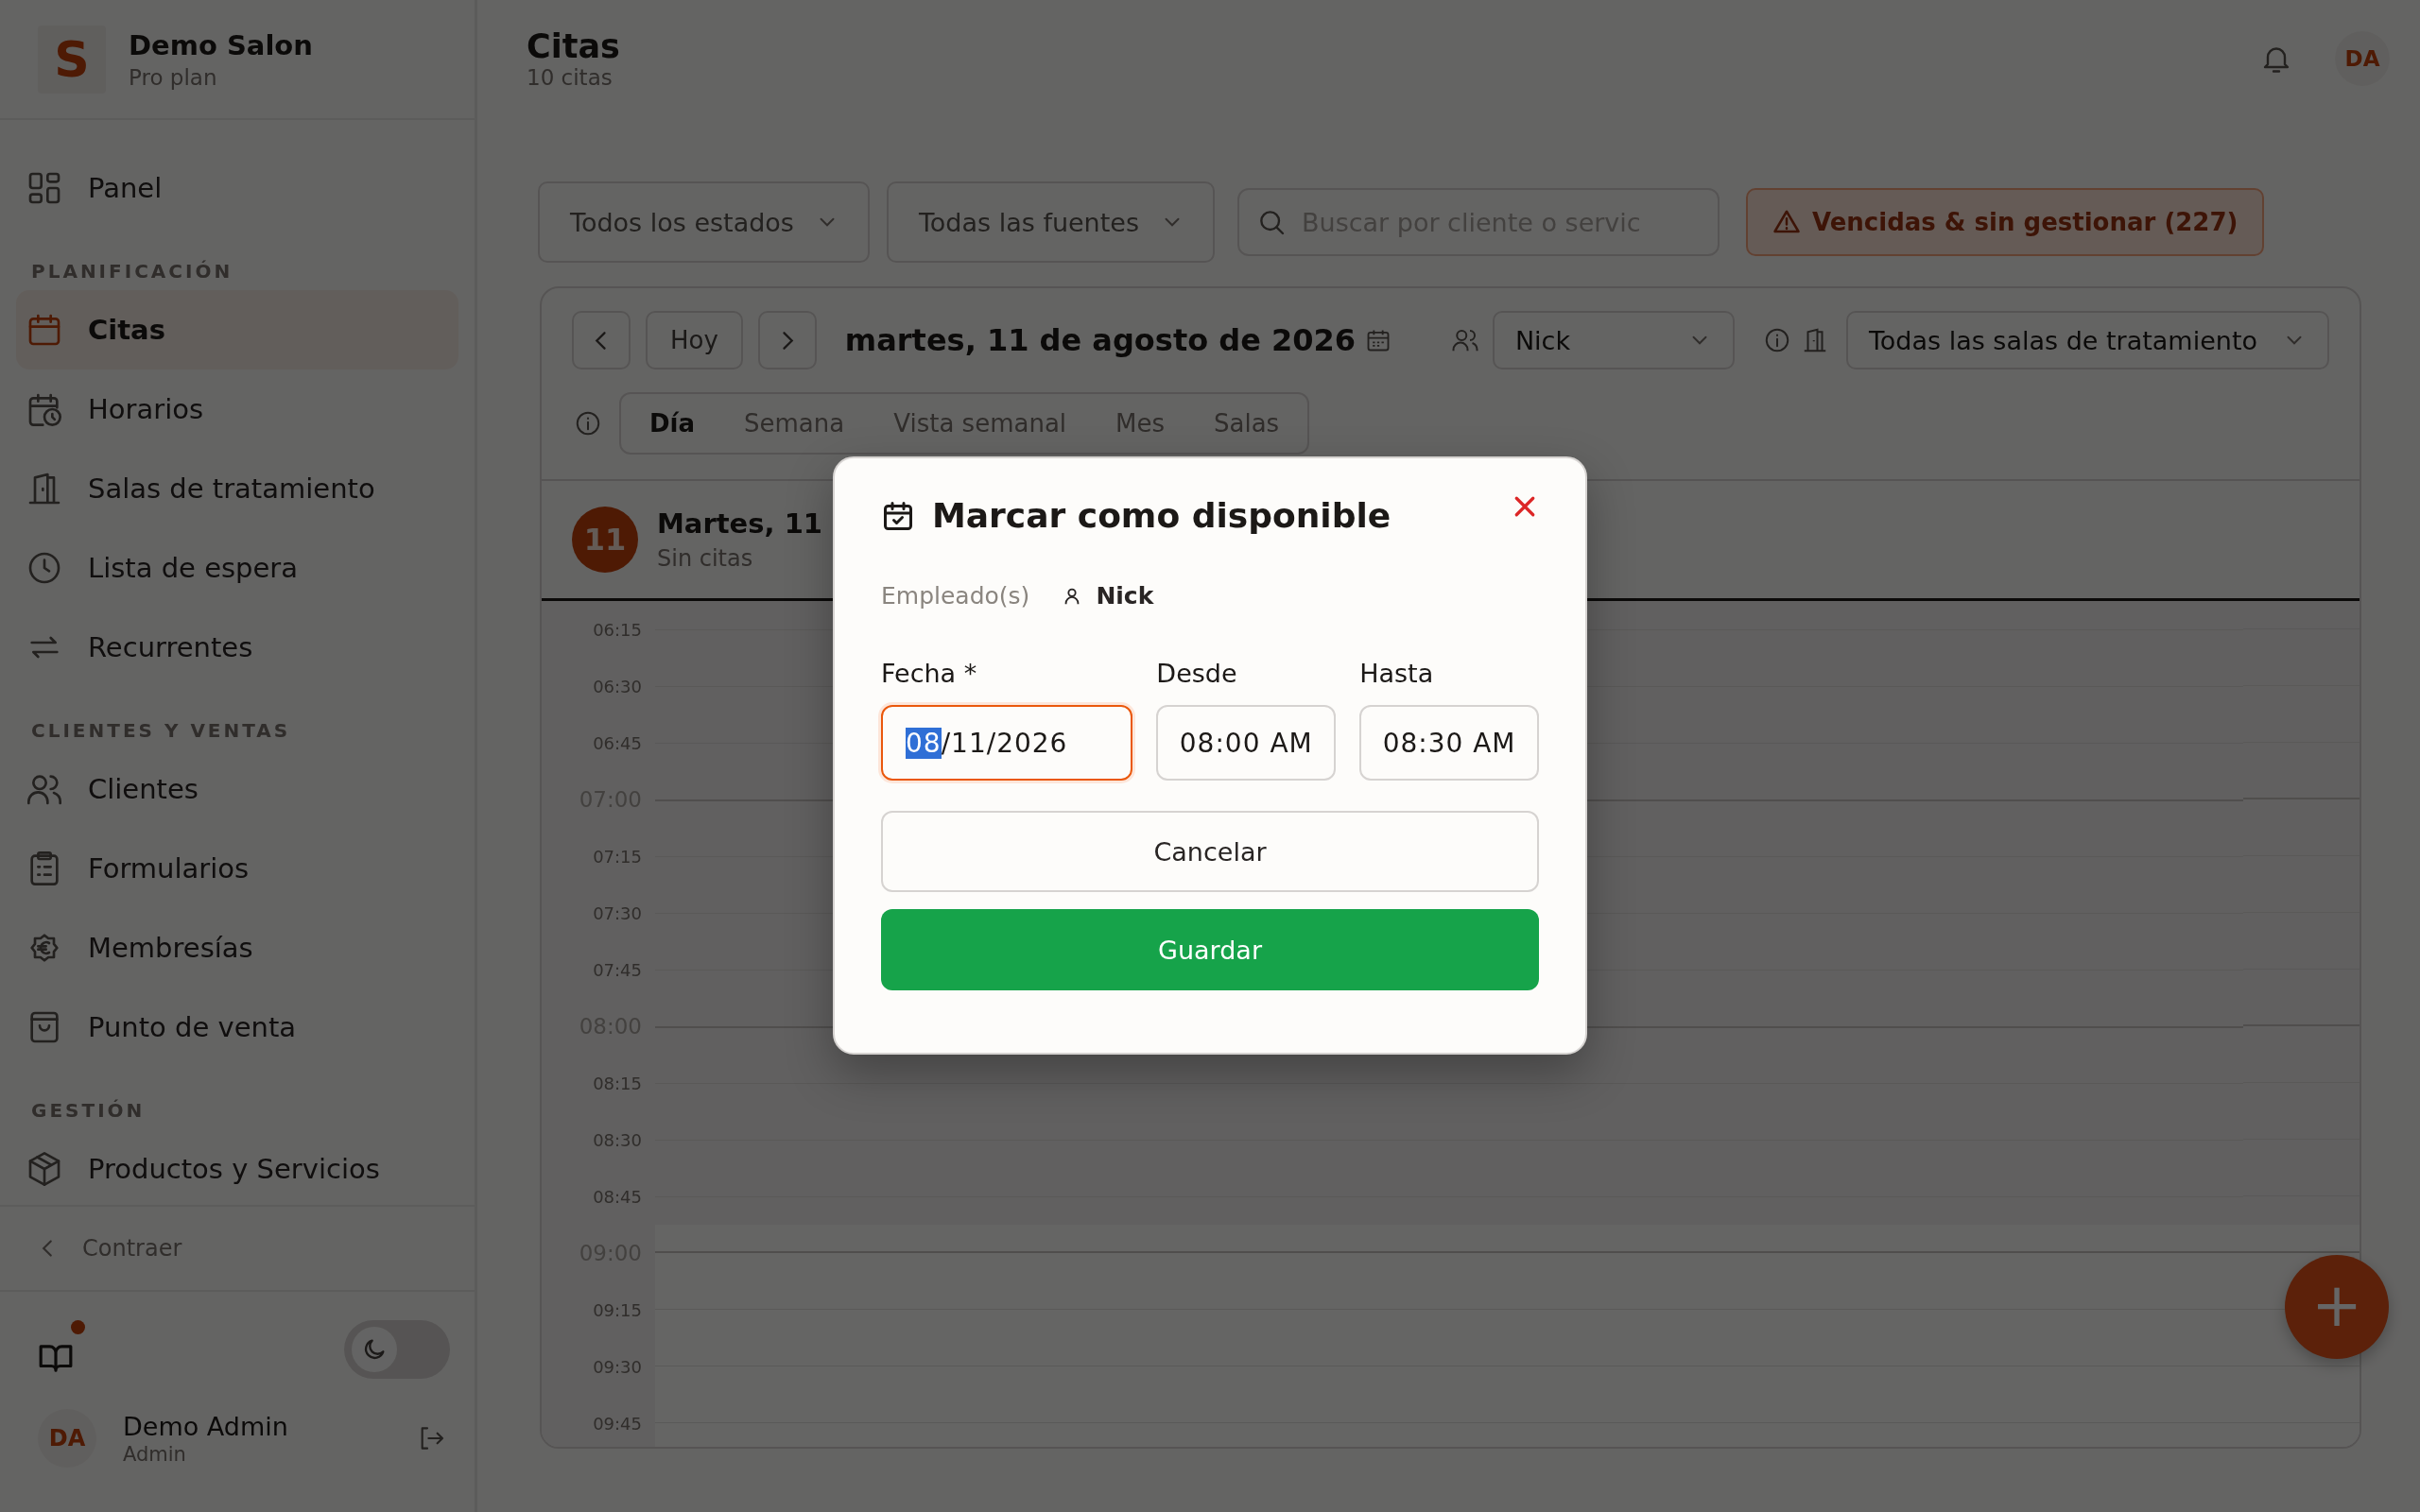  Describe the element at coordinates (1162, 515) in the screenshot. I see `dialog-title: Marcar como disponible` at that location.